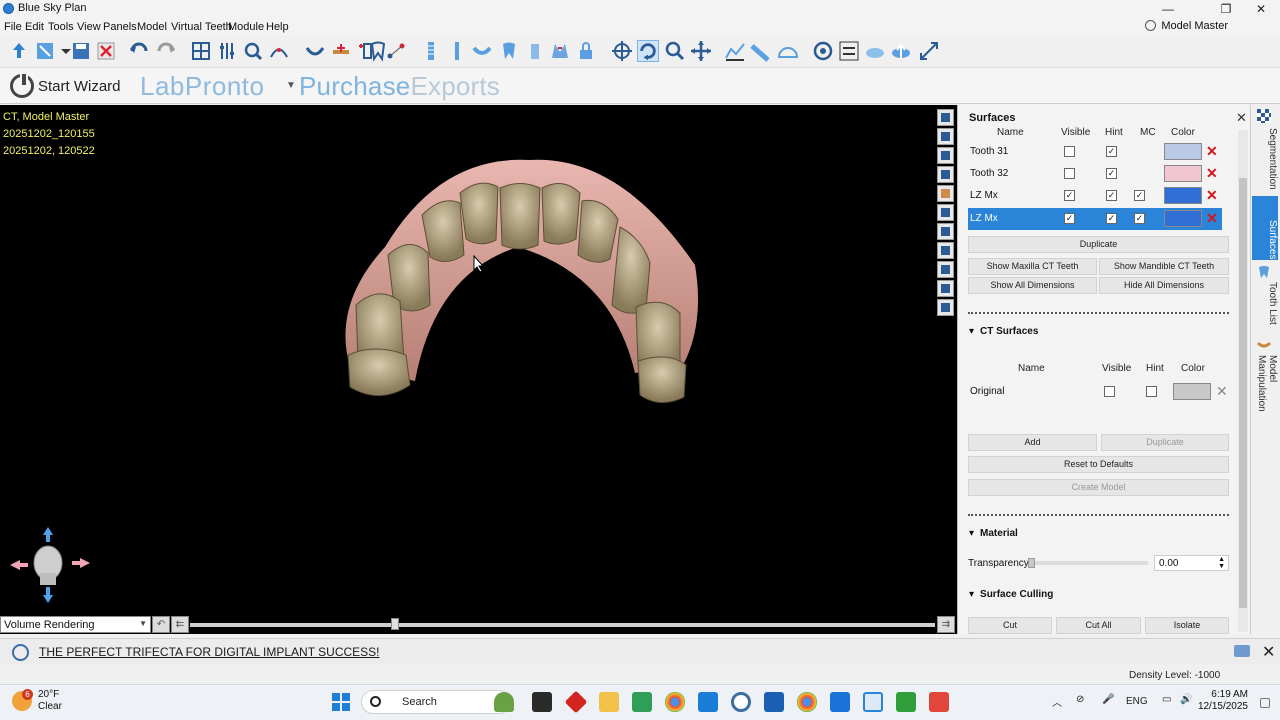 This screenshot has width=1280, height=720. What do you see at coordinates (279, 51) in the screenshot?
I see `curve-tool-icon` at bounding box center [279, 51].